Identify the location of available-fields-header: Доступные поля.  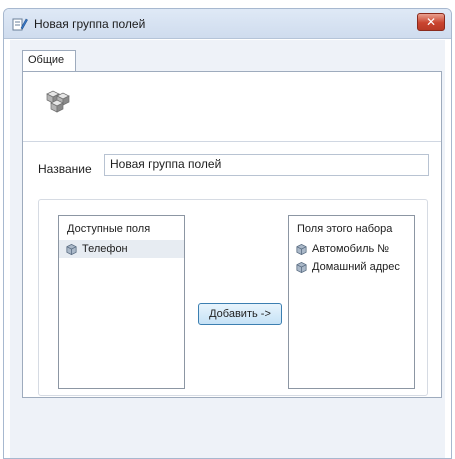
(109, 229).